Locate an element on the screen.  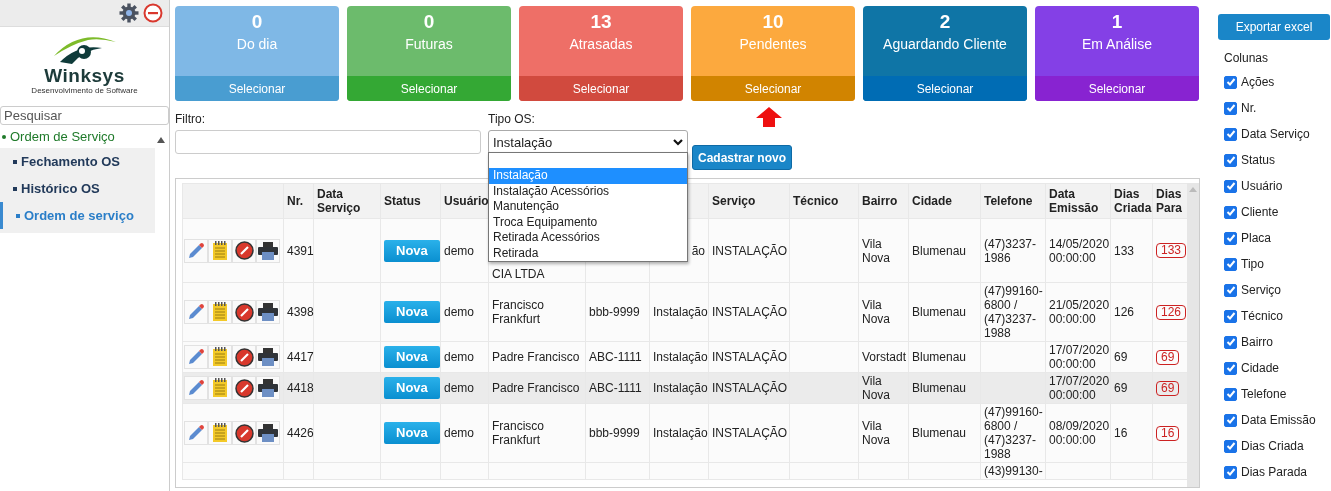
checkbox-label: Nr. is located at coordinates (1249, 108).